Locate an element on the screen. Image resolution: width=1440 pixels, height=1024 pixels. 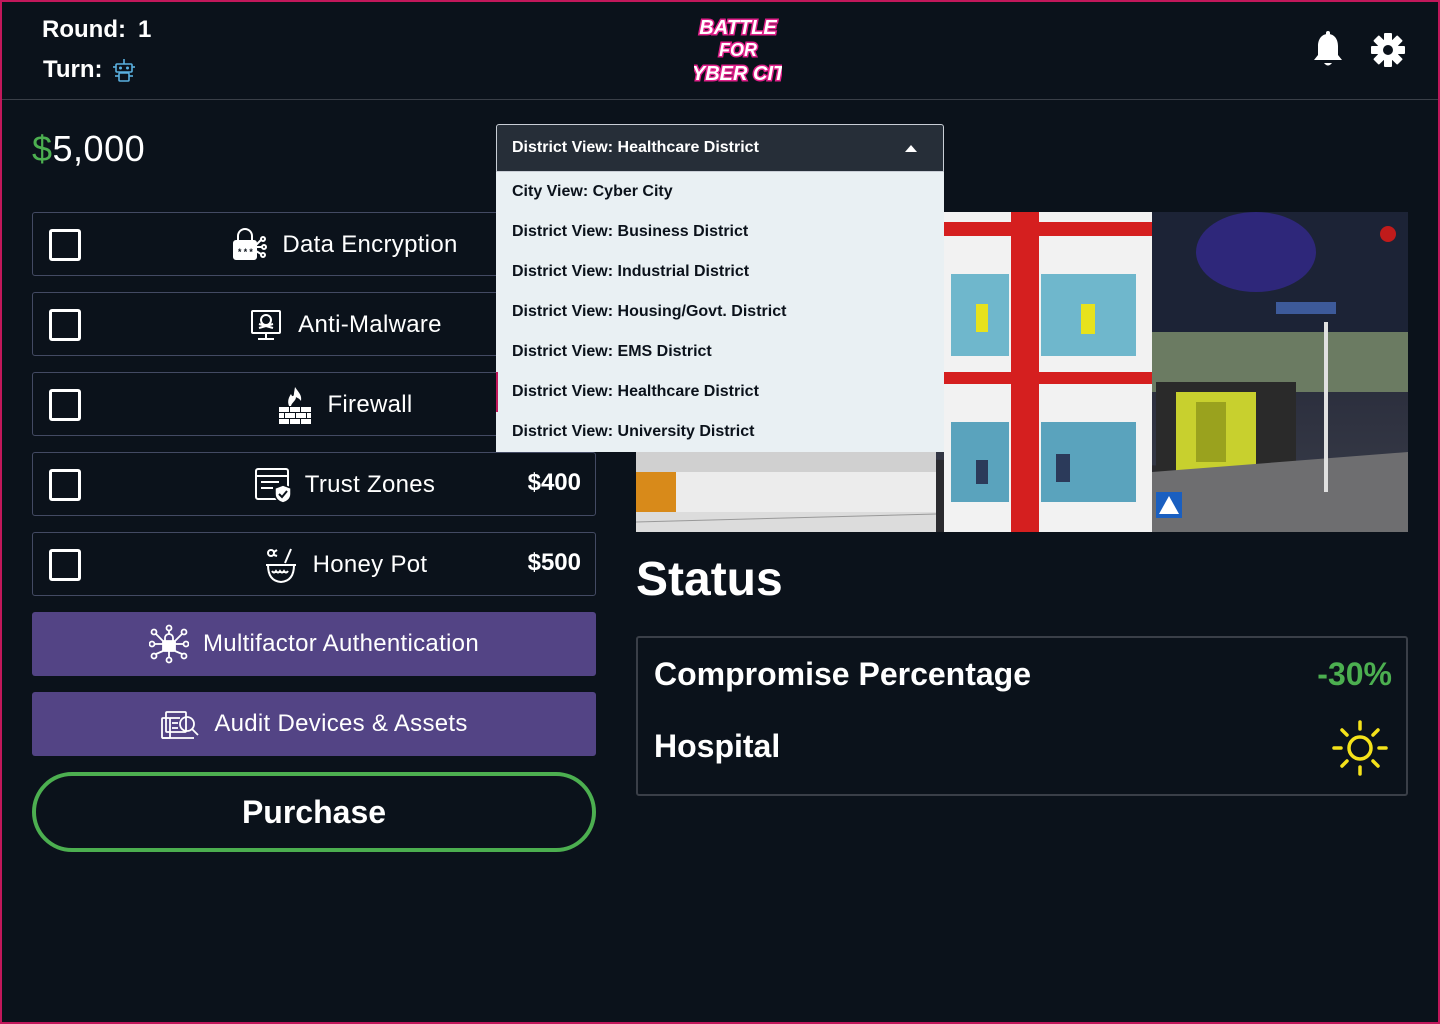
robot-icon is located at coordinates (123, 70).